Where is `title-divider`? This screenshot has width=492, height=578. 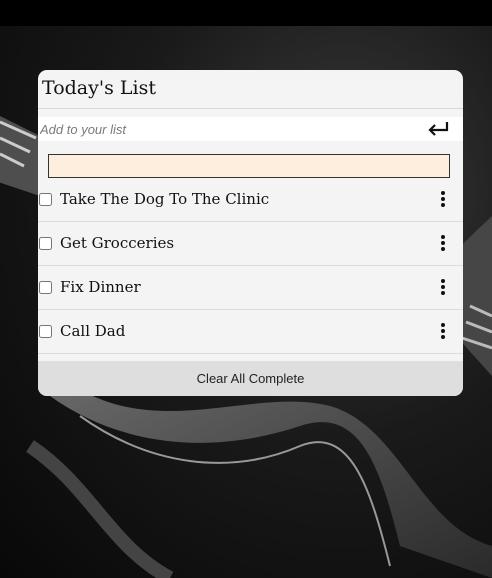
title-divider is located at coordinates (250, 108).